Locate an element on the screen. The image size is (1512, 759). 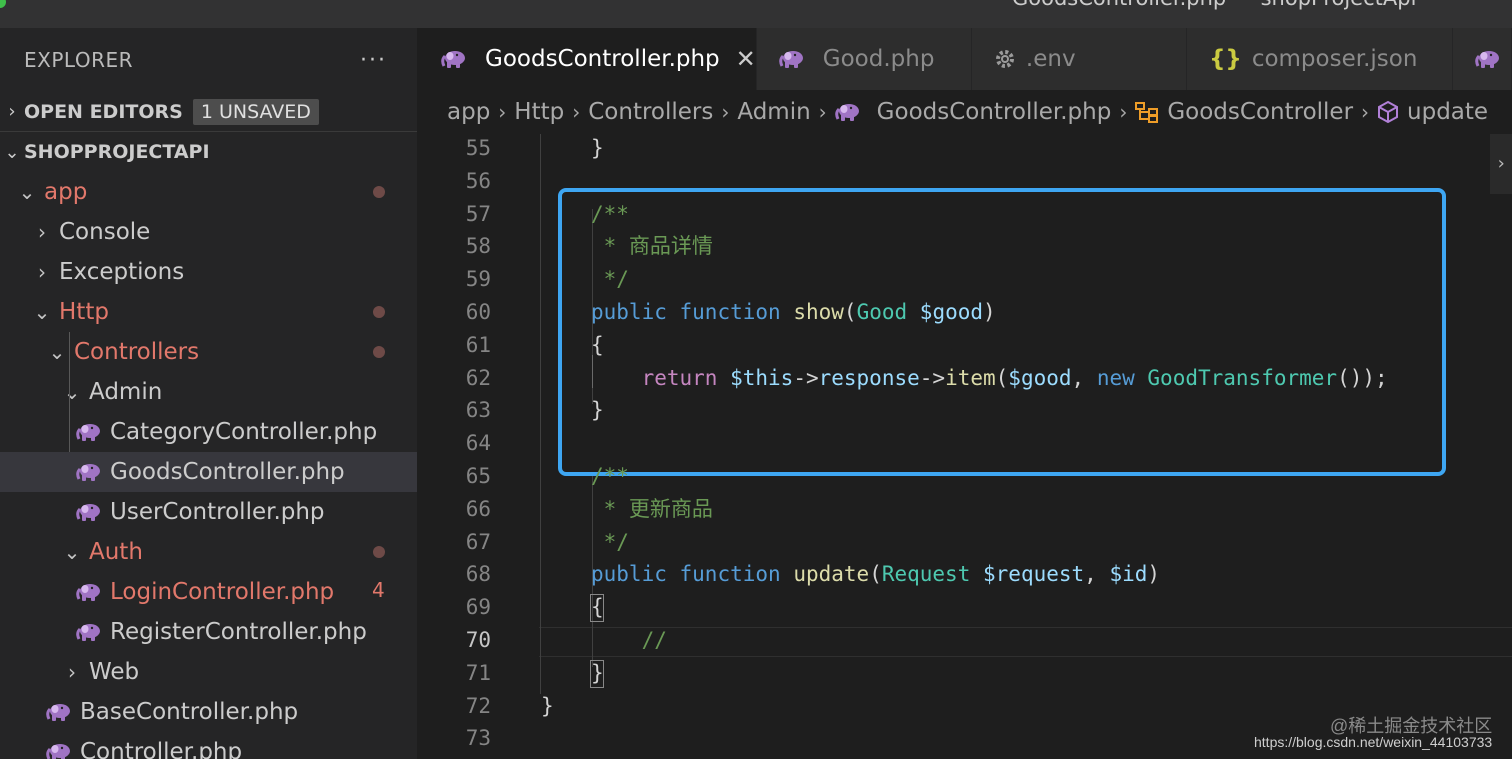
watermark-url: https://blog.csdn.net/weixin_44103733 is located at coordinates (1373, 742).